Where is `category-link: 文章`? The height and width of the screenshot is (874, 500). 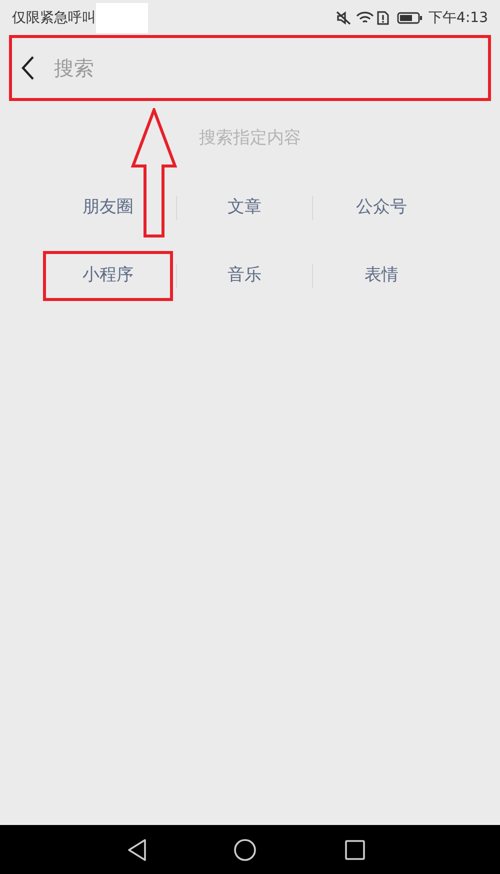 category-link: 文章 is located at coordinates (244, 208).